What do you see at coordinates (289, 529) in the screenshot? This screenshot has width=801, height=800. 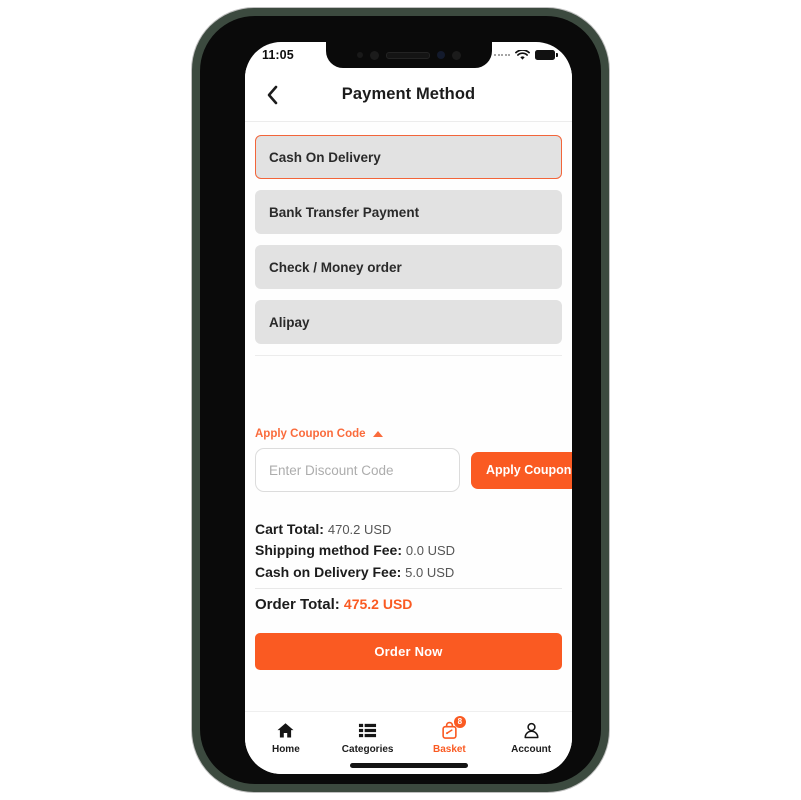 I see `cart-total-label: Cart Total:` at bounding box center [289, 529].